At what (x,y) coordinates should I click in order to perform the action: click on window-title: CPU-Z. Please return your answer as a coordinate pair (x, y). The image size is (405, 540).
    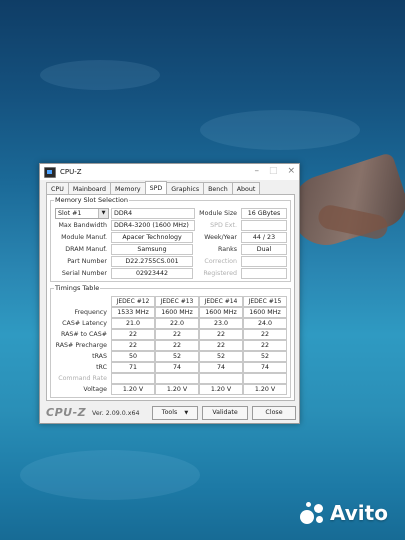
    Looking at the image, I should click on (71, 172).